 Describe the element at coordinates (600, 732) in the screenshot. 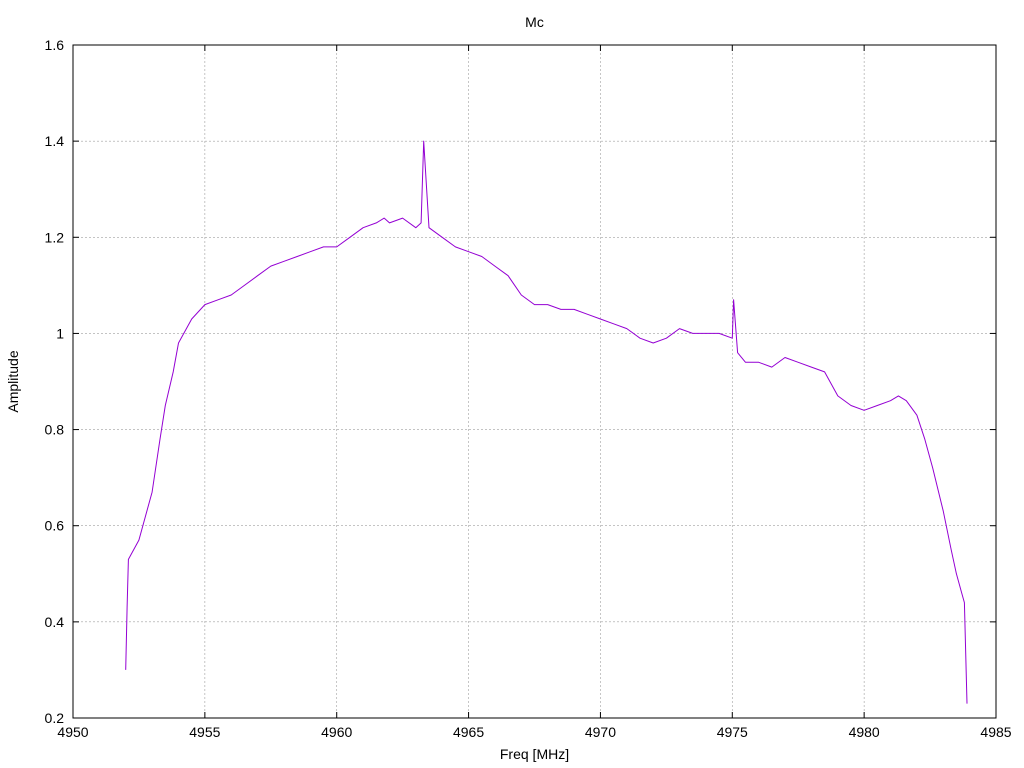

I see `x-tick-label: 4970` at that location.